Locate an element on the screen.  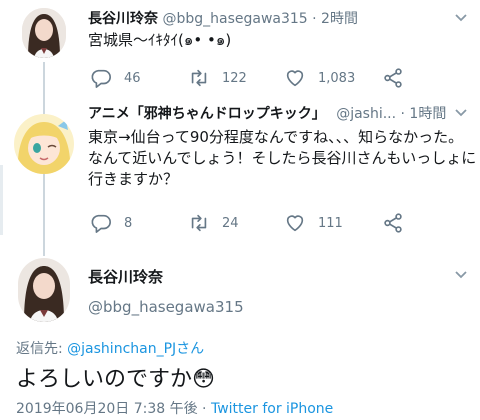
retweet-count: 122 is located at coordinates (234, 78).